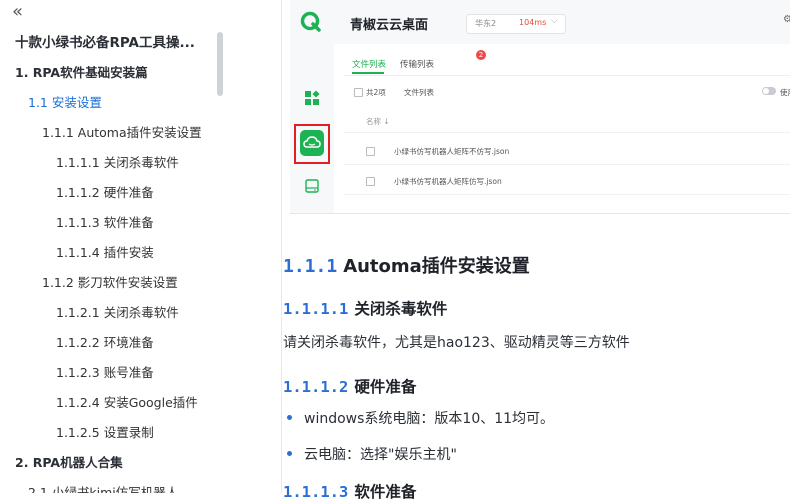 The image size is (790, 502). I want to click on region-selector: 华东2 104ms ⌵, so click(516, 24).